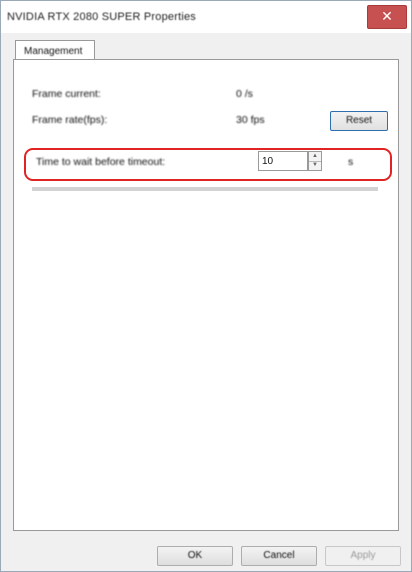 The height and width of the screenshot is (572, 412). I want to click on spin-down-icon: ▼, so click(315, 165).